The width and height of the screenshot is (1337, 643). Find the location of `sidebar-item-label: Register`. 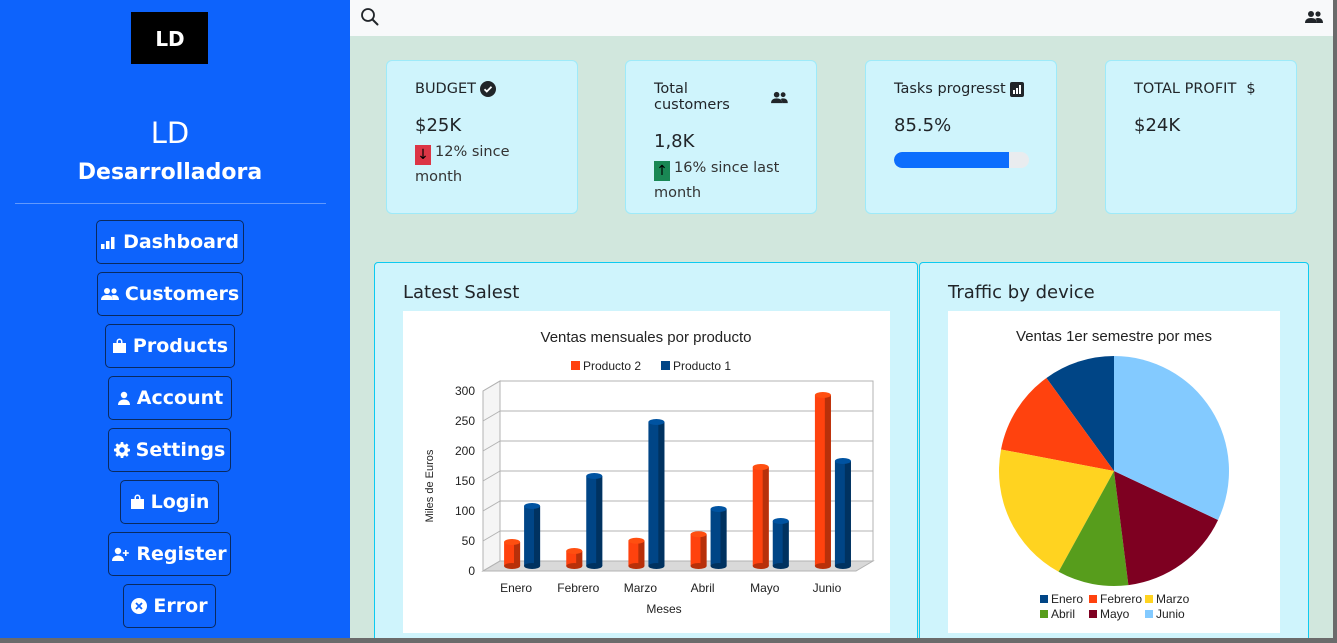

sidebar-item-label: Register is located at coordinates (181, 554).